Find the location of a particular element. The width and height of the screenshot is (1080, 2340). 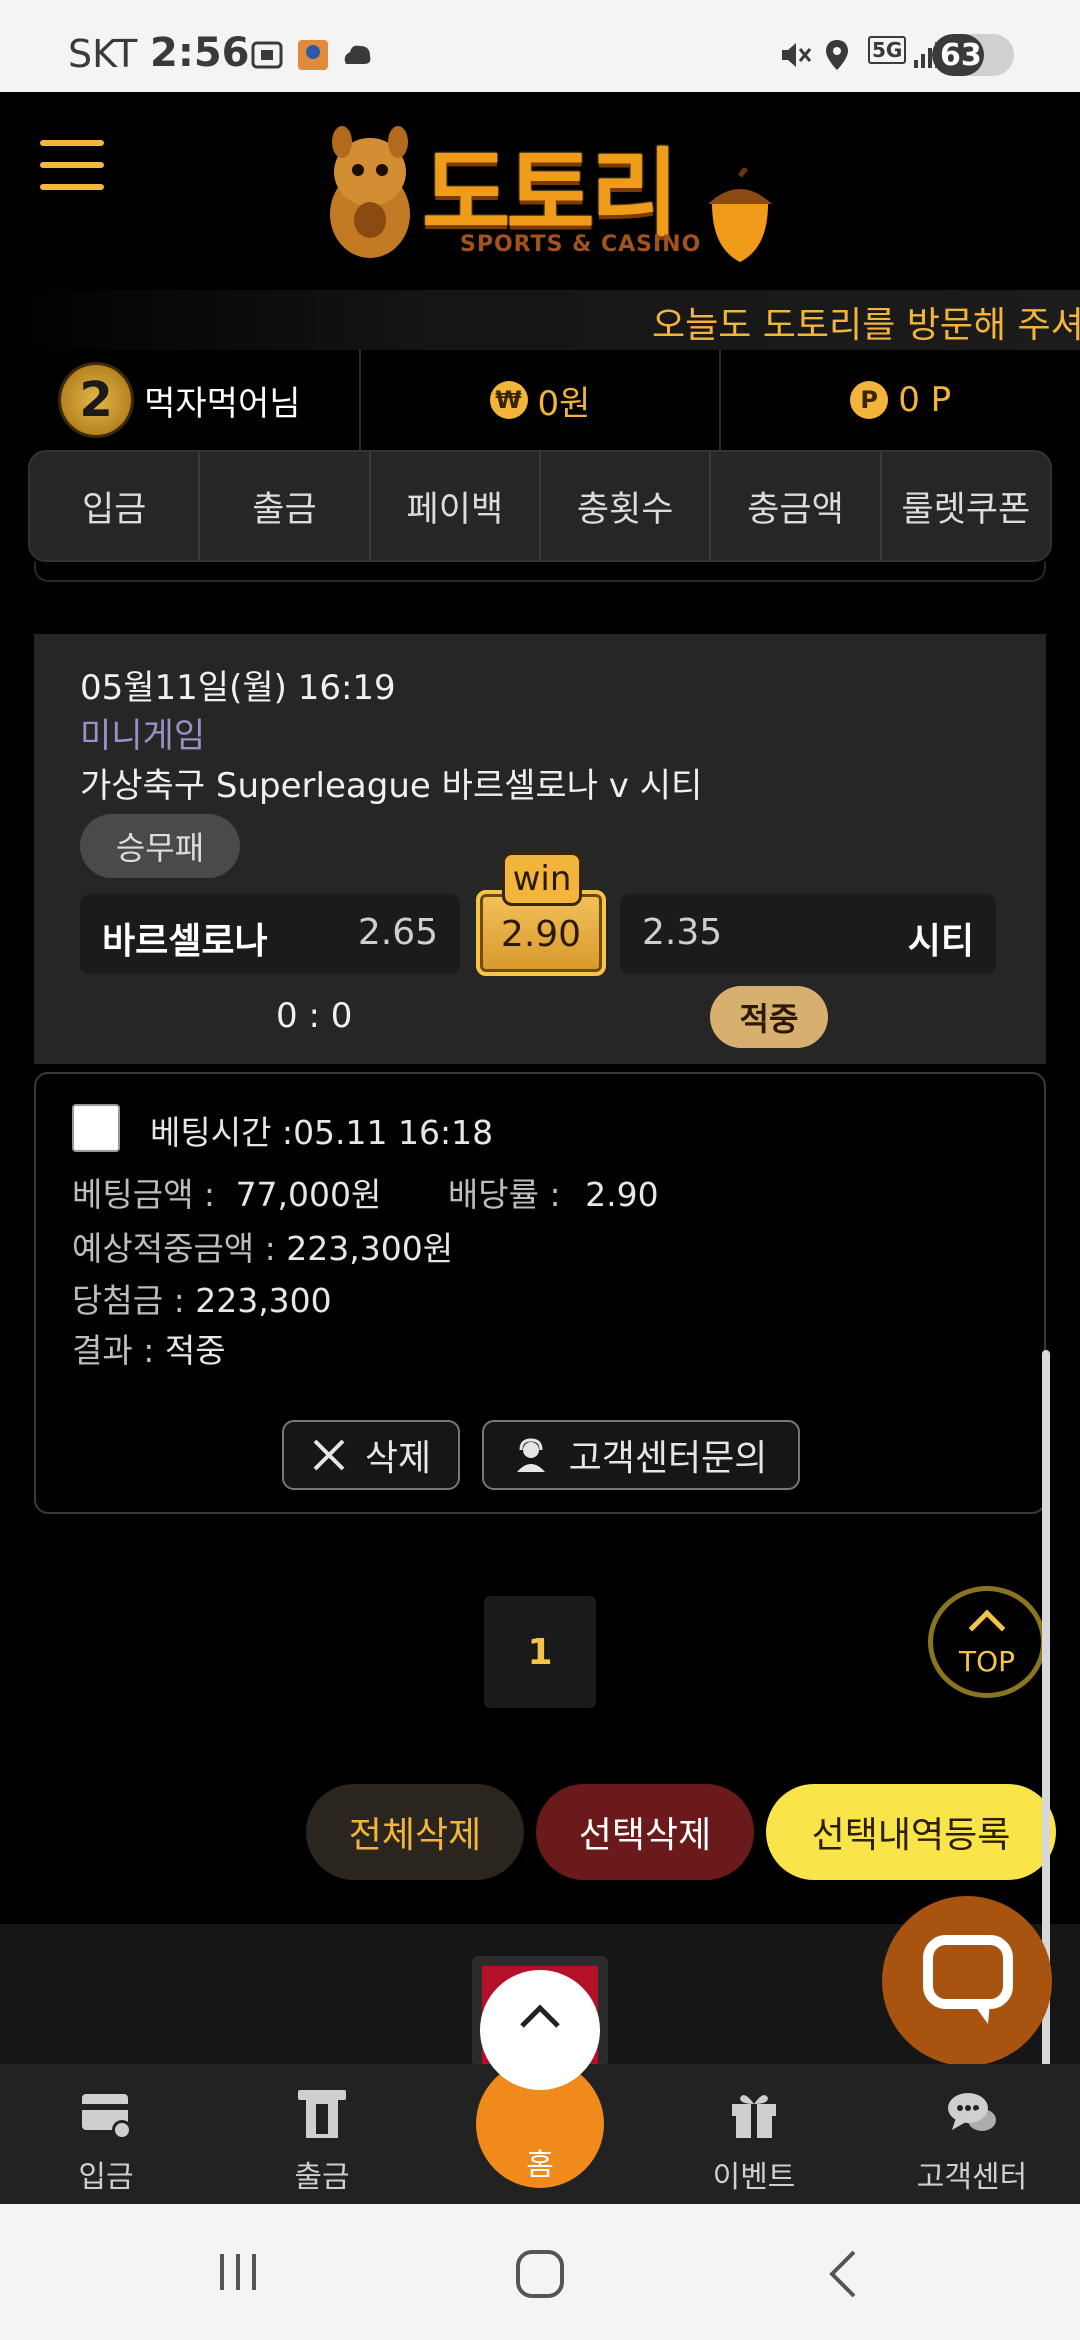

tab-roulette-coupon: 룰렛쿠폰 is located at coordinates (966, 506).